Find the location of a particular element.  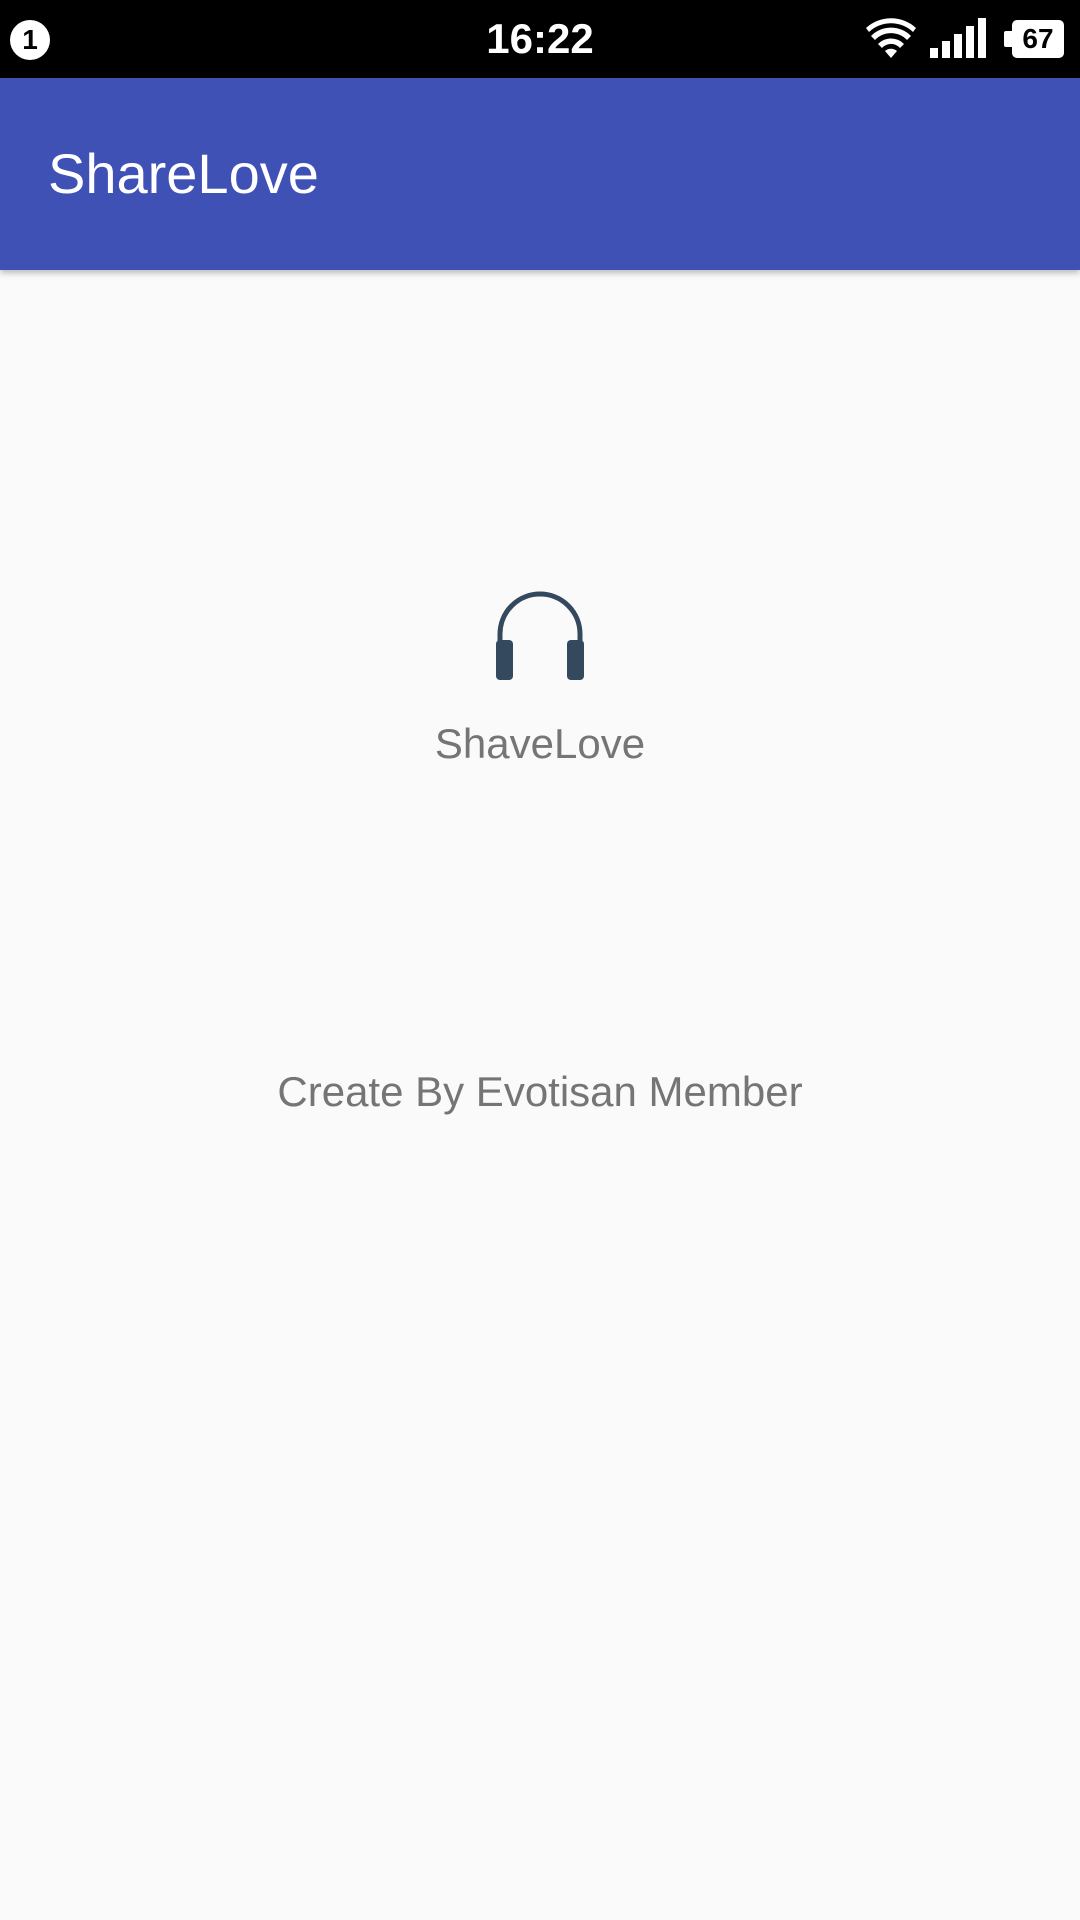

app-bar: ShareLove is located at coordinates (540, 174).